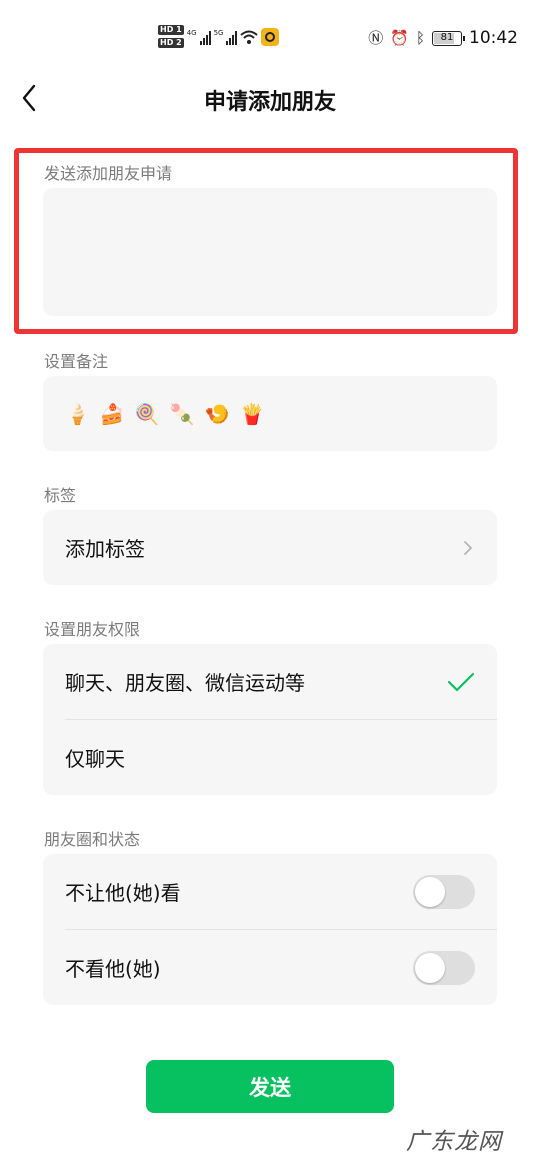 The width and height of the screenshot is (540, 1170). I want to click on clock: 10:42, so click(493, 38).